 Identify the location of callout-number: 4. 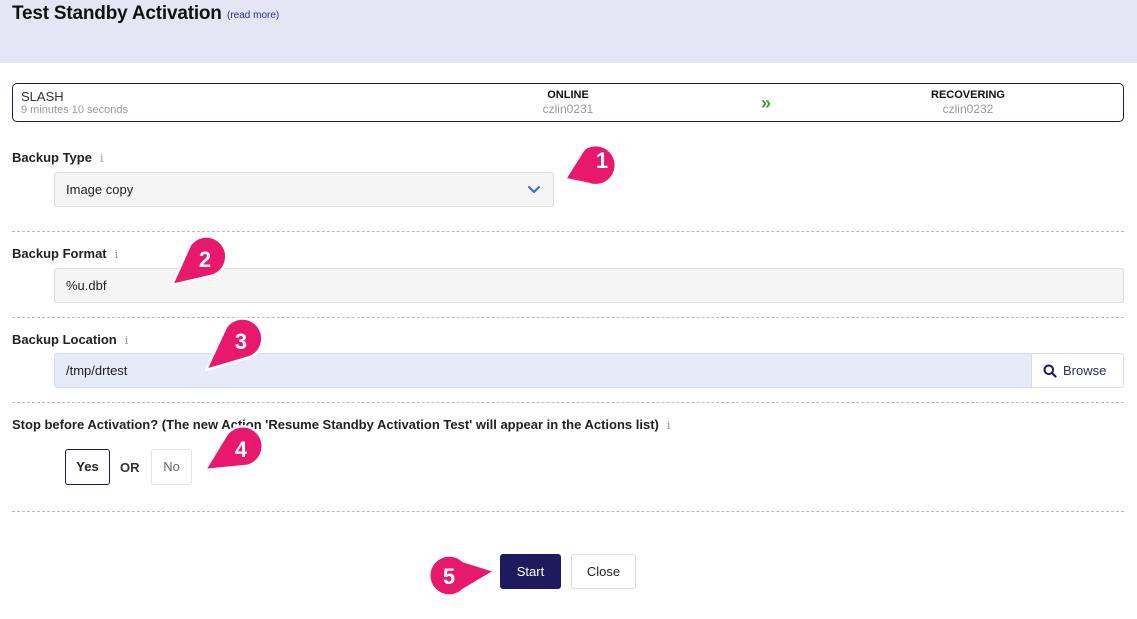
(241, 449).